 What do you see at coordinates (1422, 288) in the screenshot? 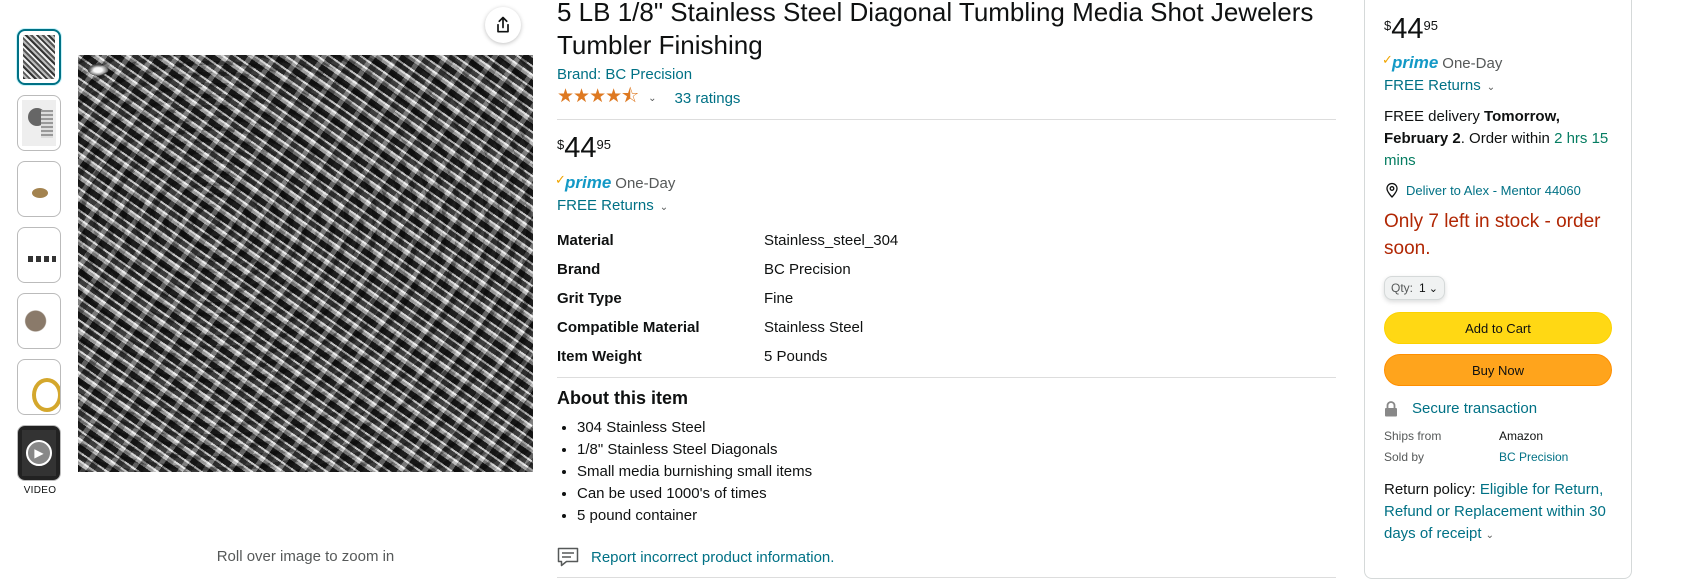
I see `qty-value: 1` at bounding box center [1422, 288].